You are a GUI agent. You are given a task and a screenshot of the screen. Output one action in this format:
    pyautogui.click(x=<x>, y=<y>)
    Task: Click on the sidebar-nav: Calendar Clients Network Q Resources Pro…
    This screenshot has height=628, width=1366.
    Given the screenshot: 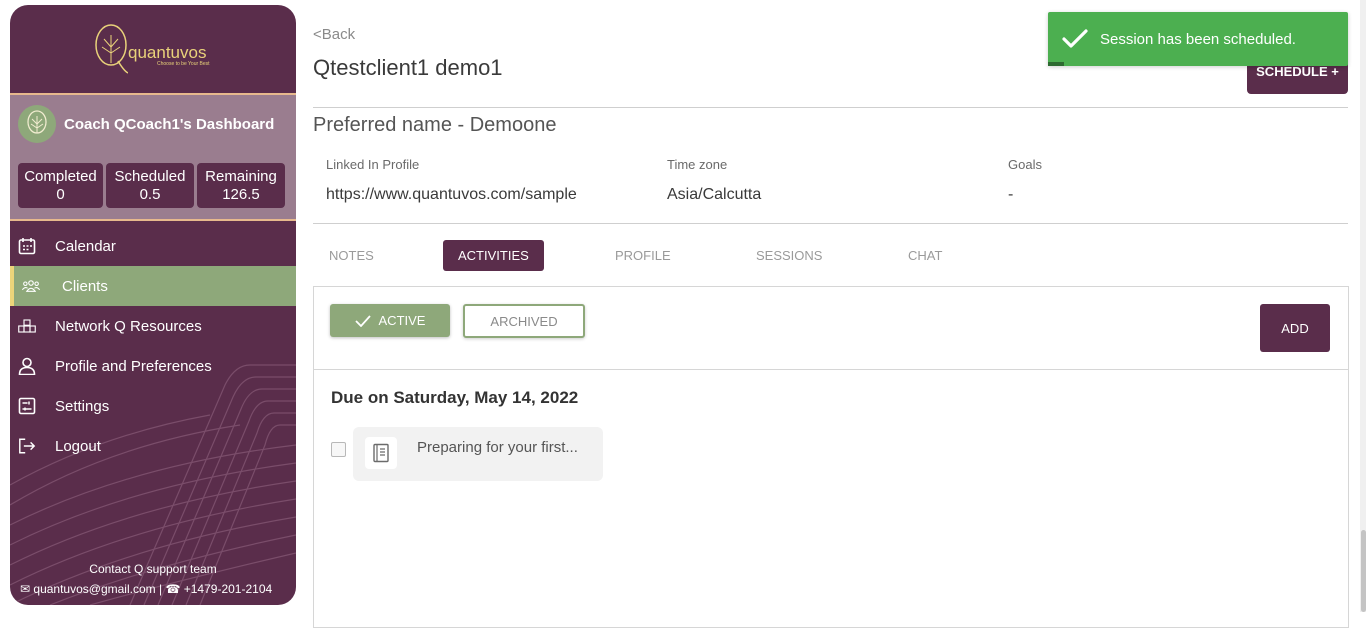 What is the action you would take?
    pyautogui.click(x=153, y=346)
    